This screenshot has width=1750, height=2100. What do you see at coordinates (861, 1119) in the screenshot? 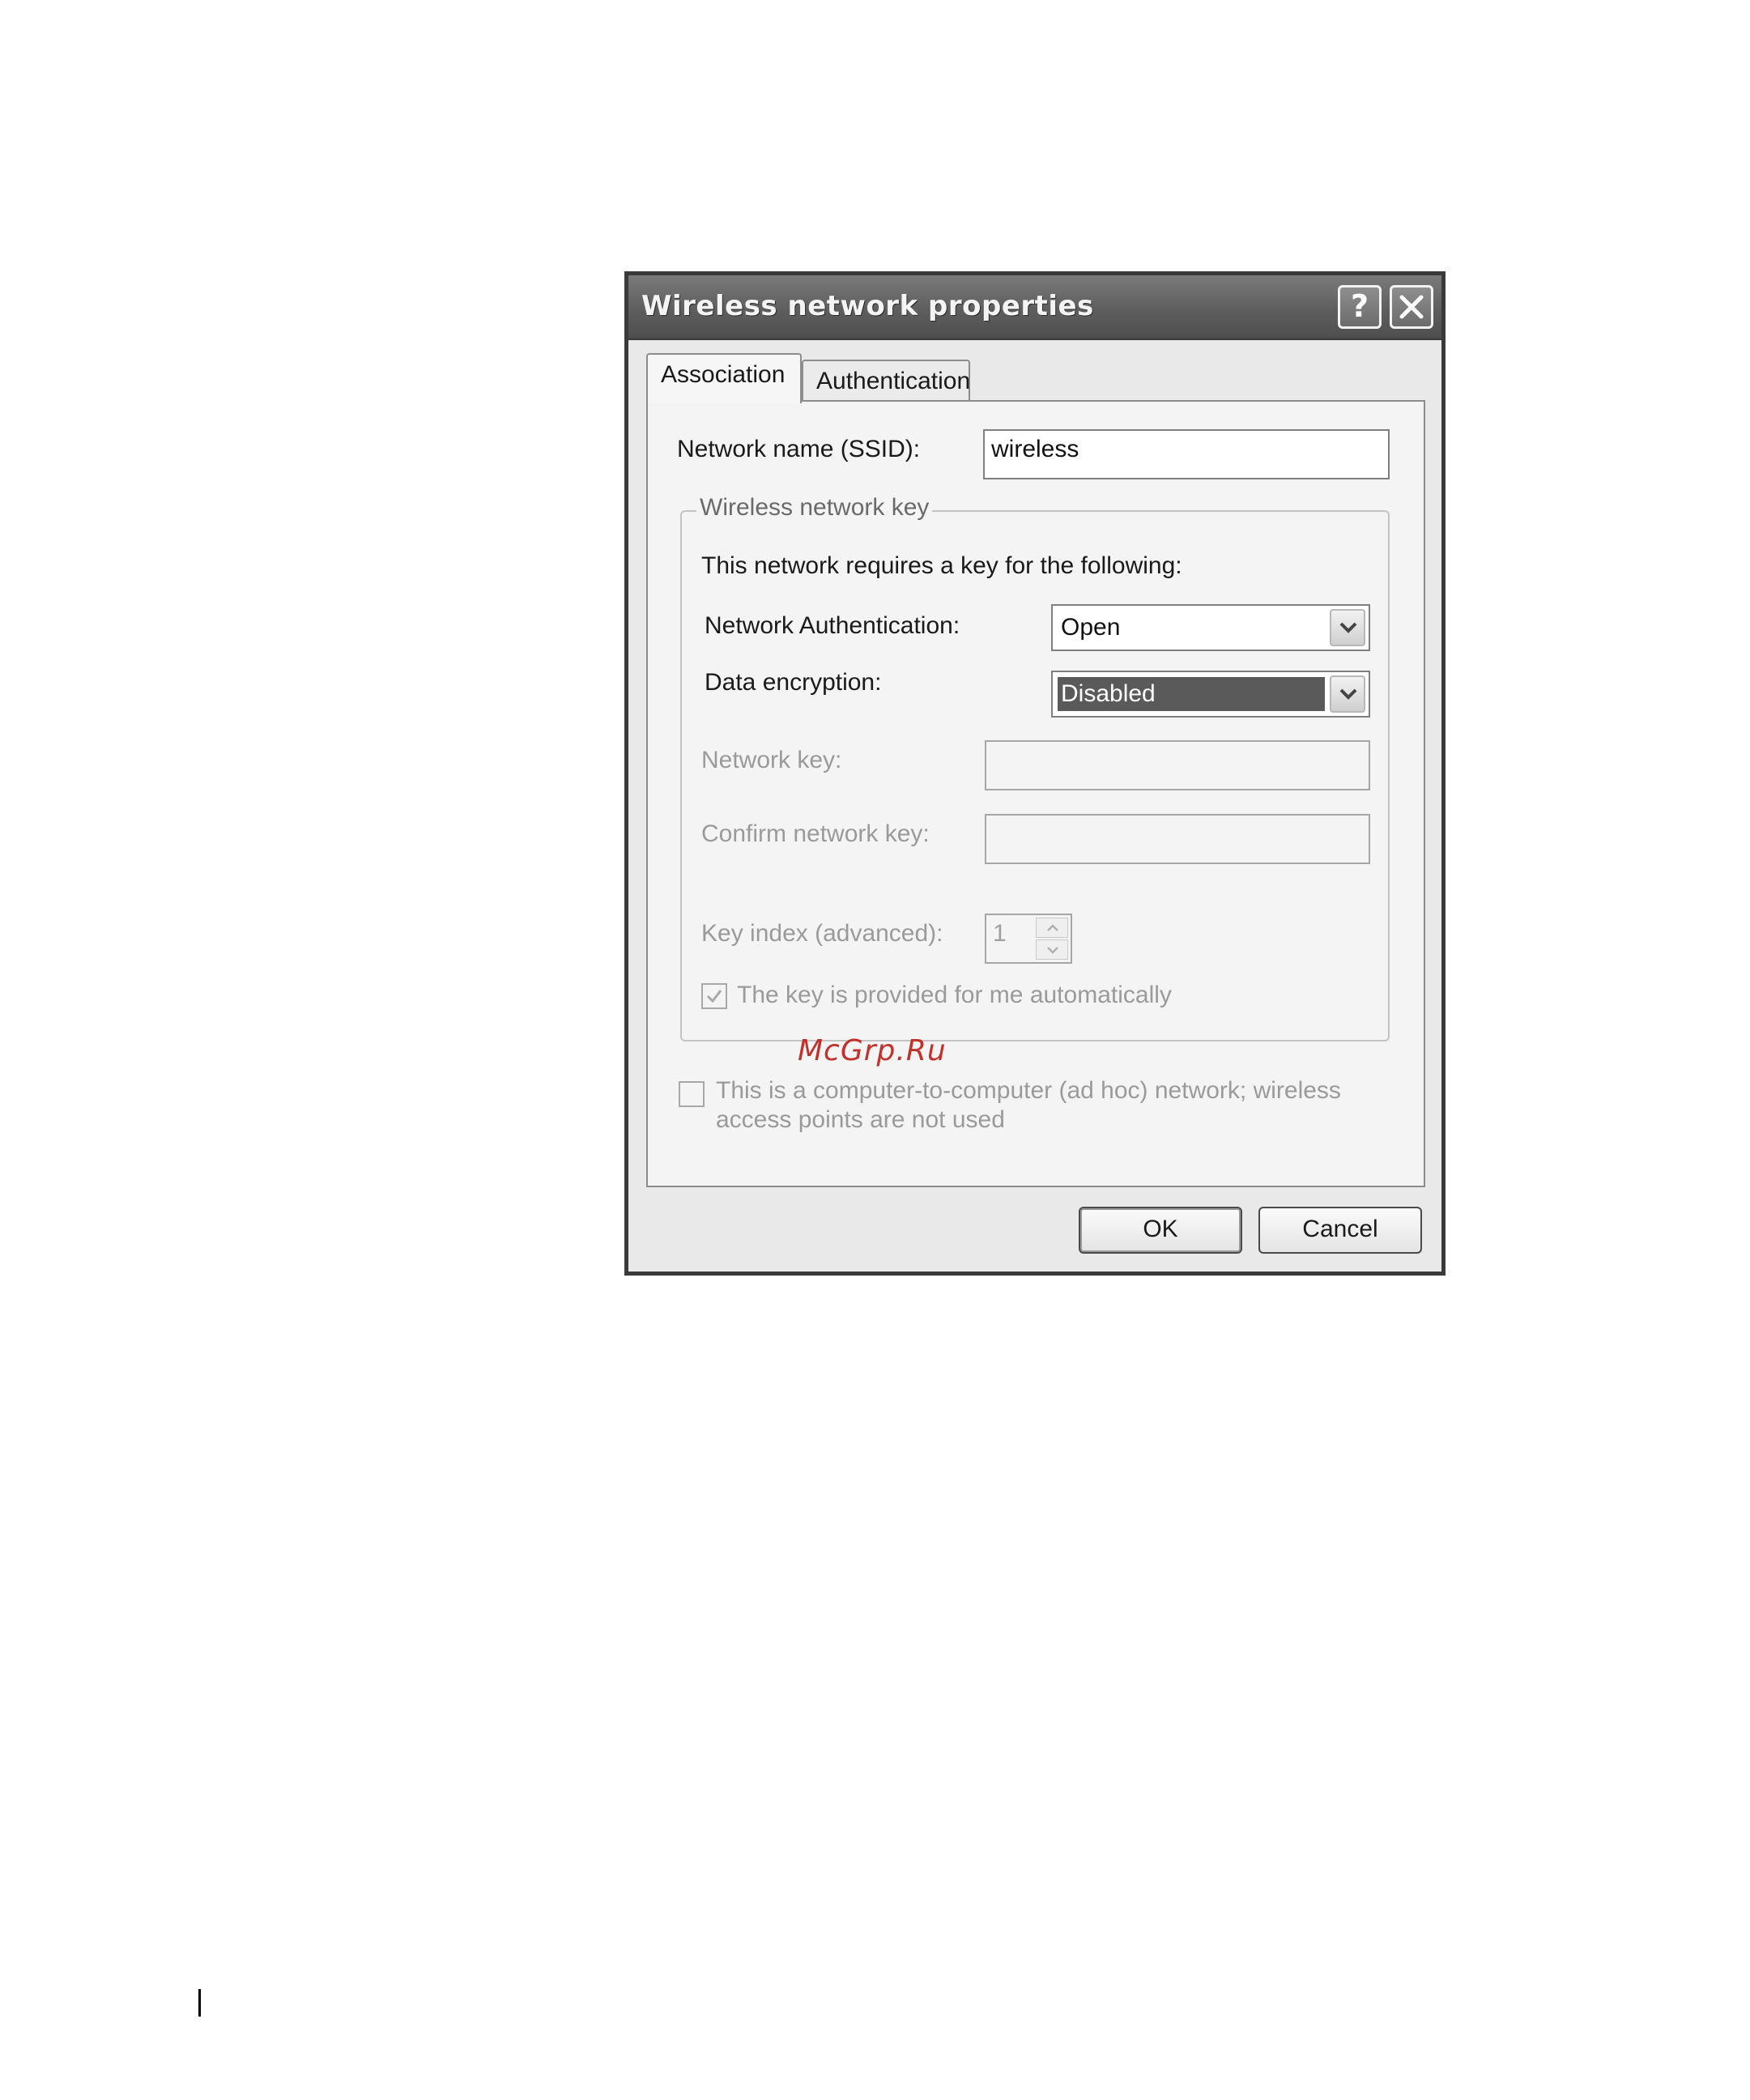
I see `adhoc-network-label-line2: access points are not used` at bounding box center [861, 1119].